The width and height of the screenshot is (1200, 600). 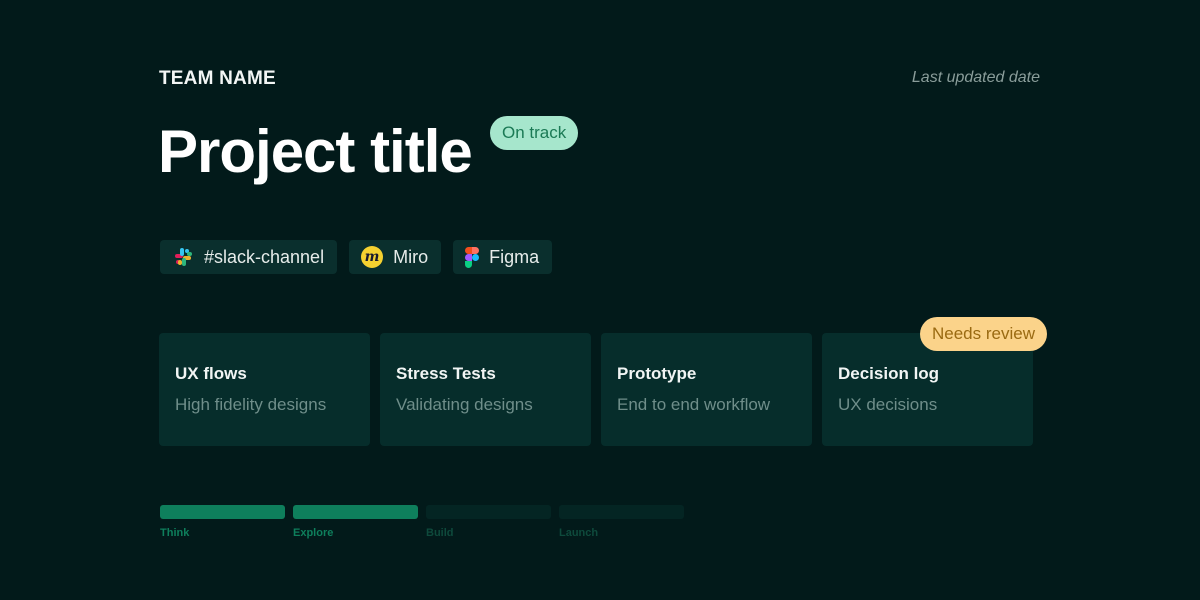 What do you see at coordinates (694, 404) in the screenshot?
I see `card-subtitle: End to end workflow` at bounding box center [694, 404].